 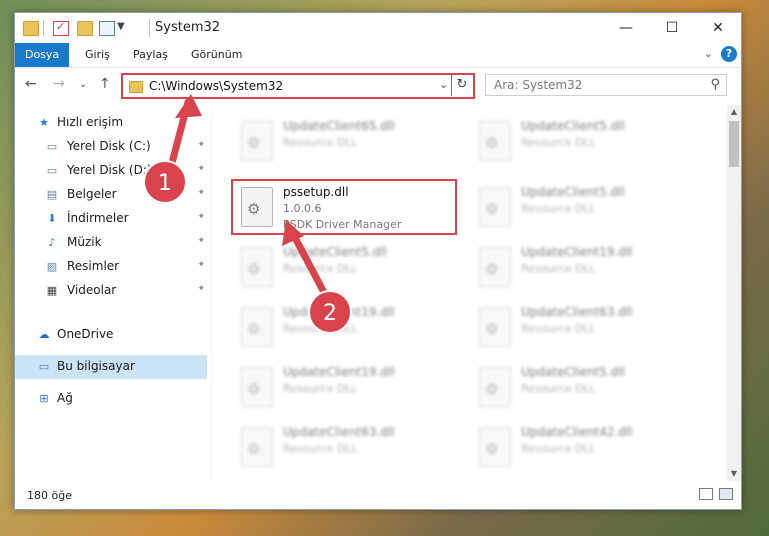 I want to click on file-tile: ⚙ UpdateClient42.dll Resource DLL, so click(x=584, y=449).